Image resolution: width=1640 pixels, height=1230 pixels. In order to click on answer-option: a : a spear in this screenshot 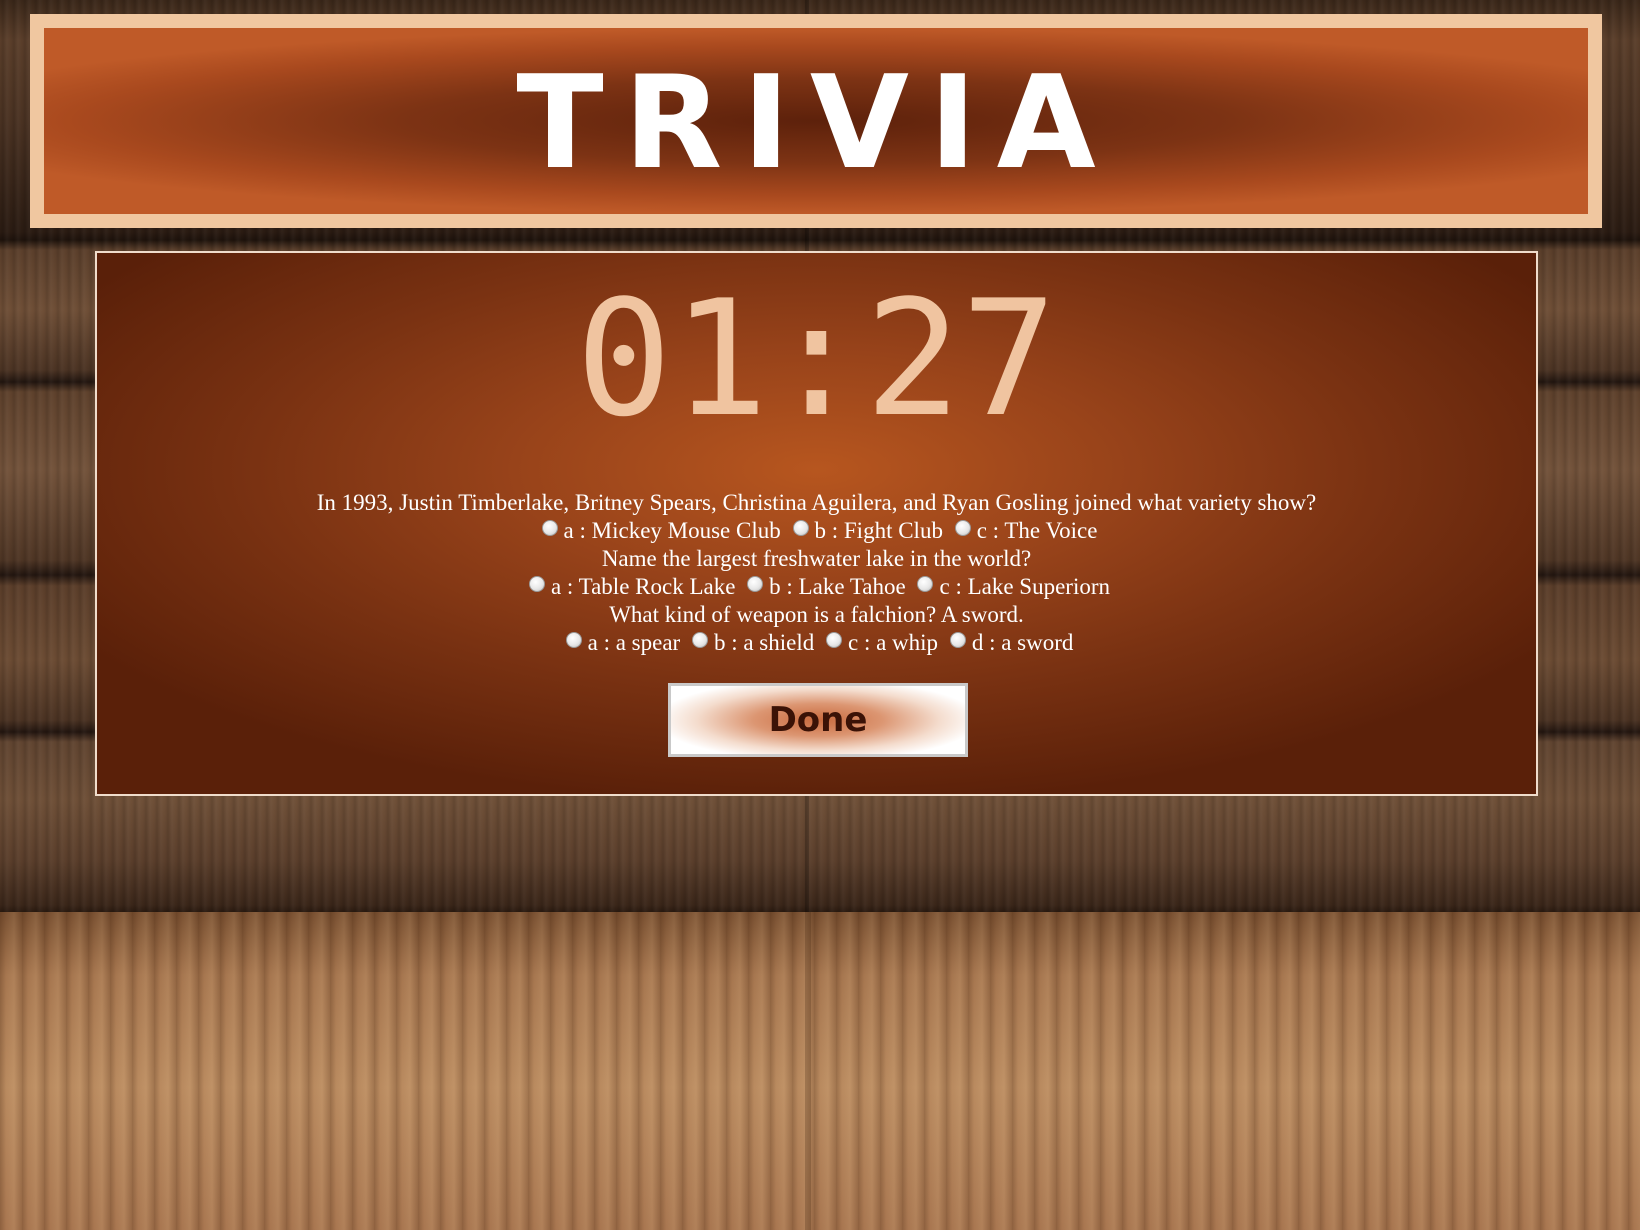, I will do `click(620, 642)`.